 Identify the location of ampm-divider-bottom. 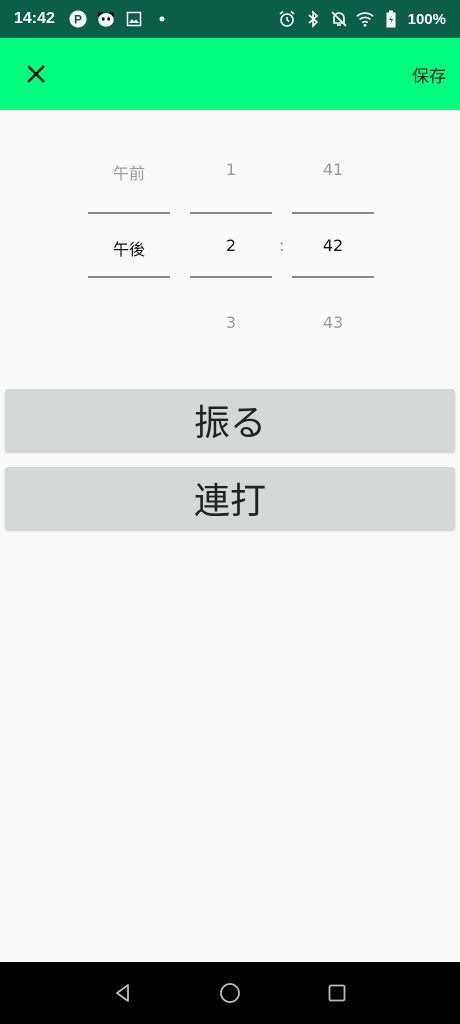
(129, 277).